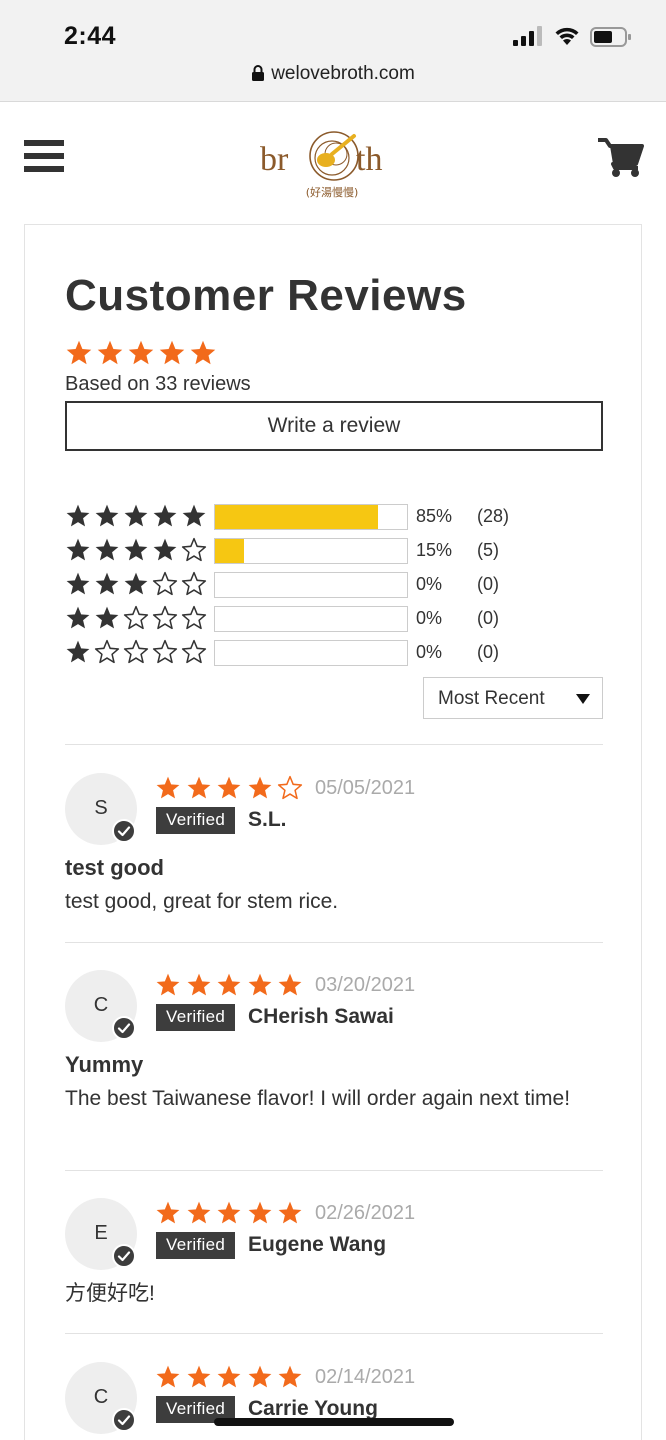  Describe the element at coordinates (365, 1213) in the screenshot. I see `review-date: 02/26/2021` at that location.